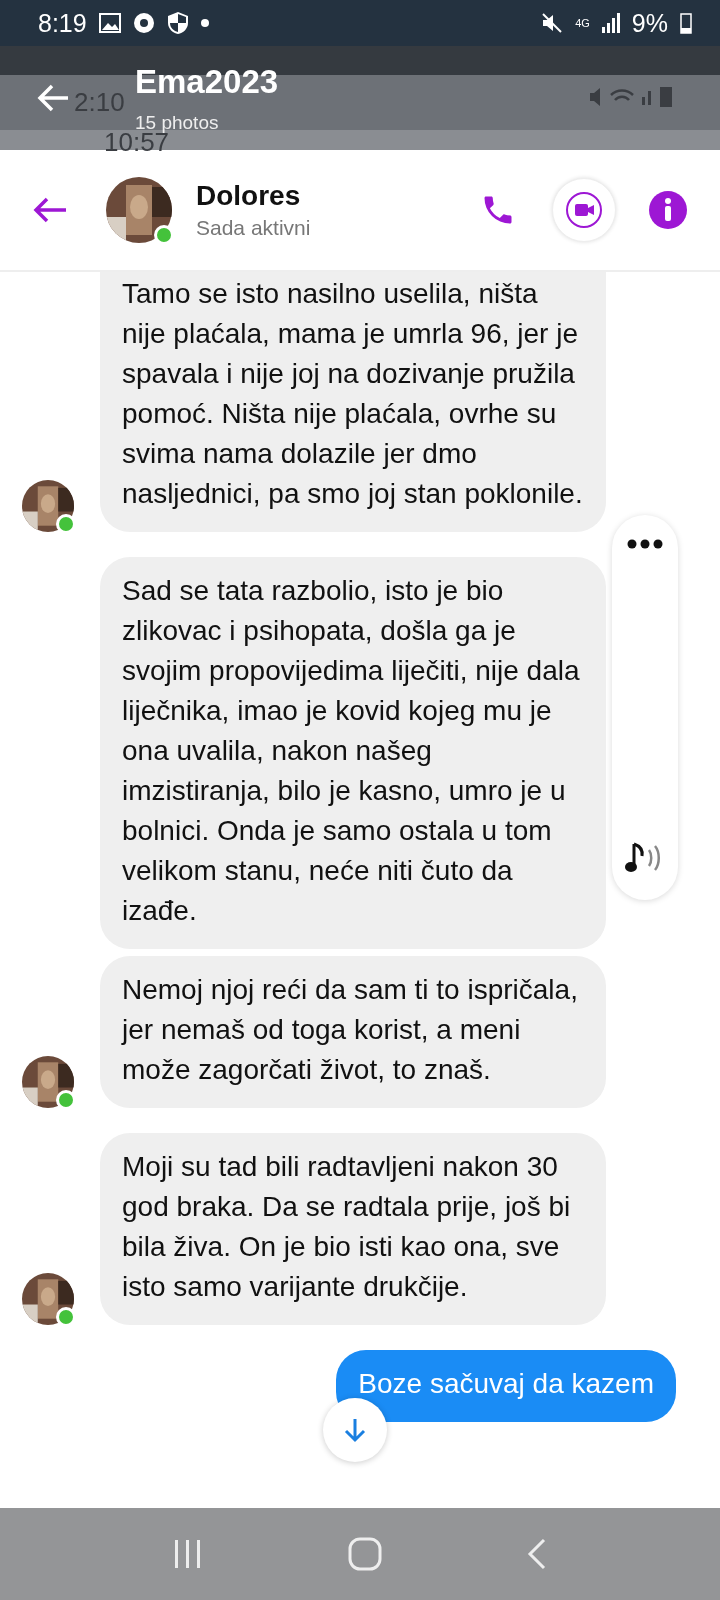 The height and width of the screenshot is (1600, 720). I want to click on contact-name: Dolores, so click(249, 196).